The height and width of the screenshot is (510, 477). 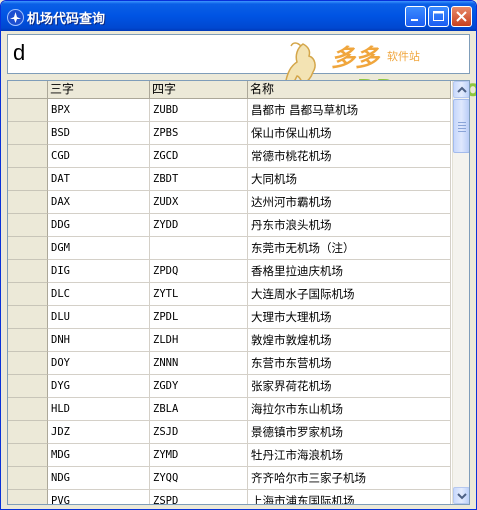 What do you see at coordinates (349, 133) in the screenshot?
I see `airport-name-cell: 保山市保山机场` at bounding box center [349, 133].